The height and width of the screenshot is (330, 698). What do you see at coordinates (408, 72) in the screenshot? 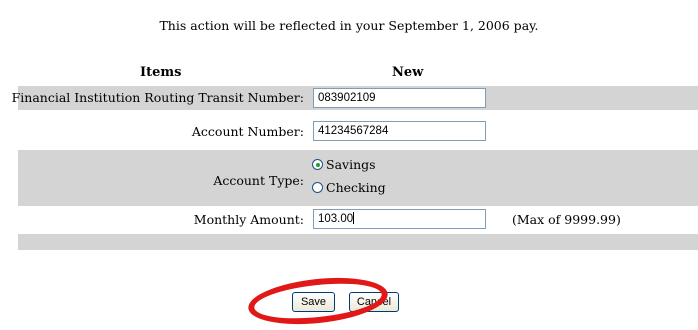
I see `column-header-new: New` at bounding box center [408, 72].